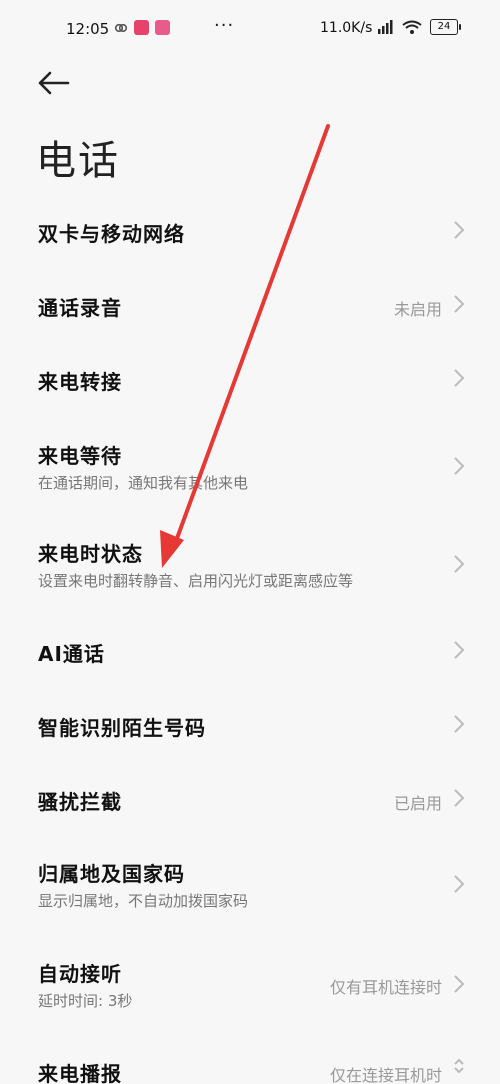 Image resolution: width=500 pixels, height=1084 pixels. What do you see at coordinates (122, 728) in the screenshot?
I see `row-title: 智能识别陌生号码` at bounding box center [122, 728].